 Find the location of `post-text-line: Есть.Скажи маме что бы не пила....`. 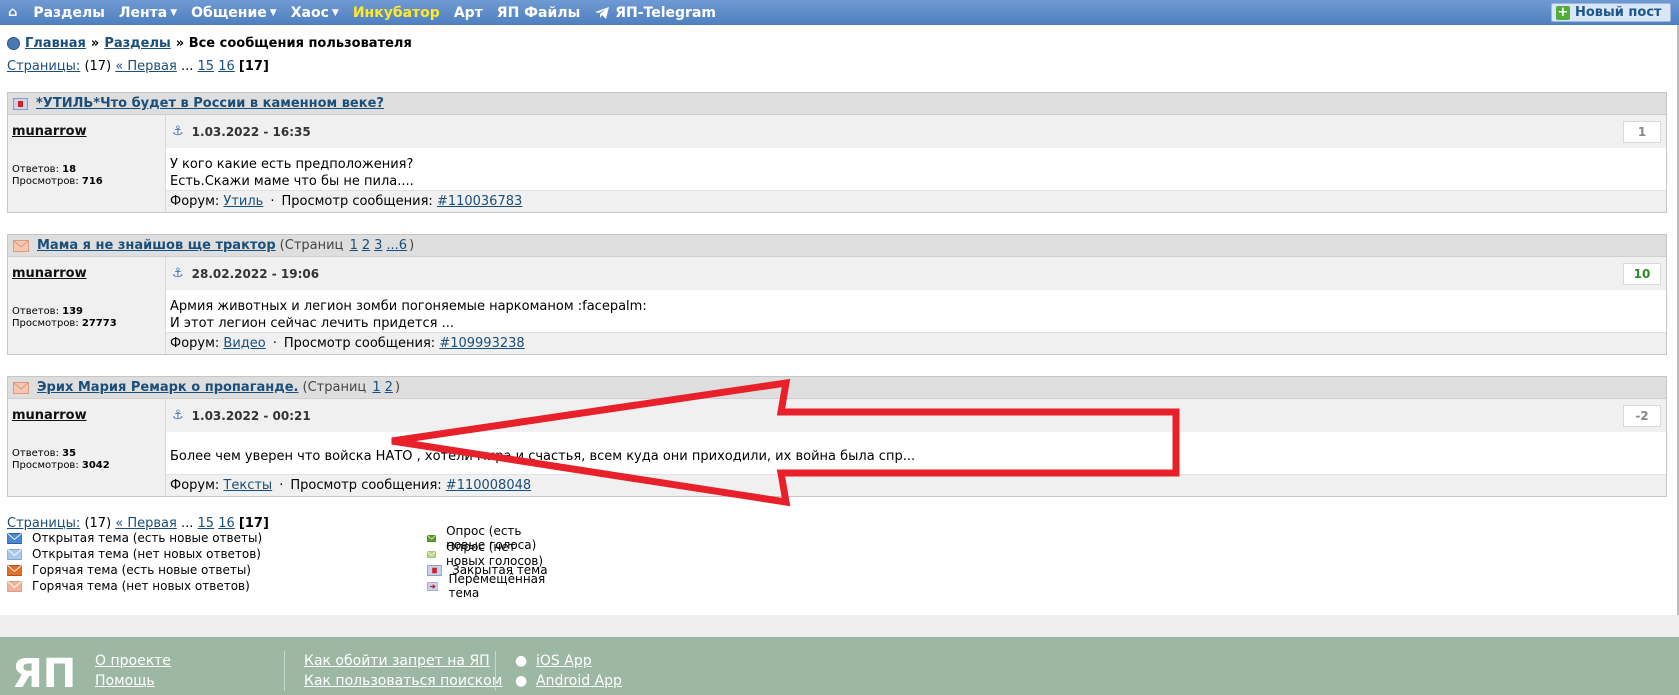

post-text-line: Есть.Скажи маме что бы не пила.... is located at coordinates (292, 181).